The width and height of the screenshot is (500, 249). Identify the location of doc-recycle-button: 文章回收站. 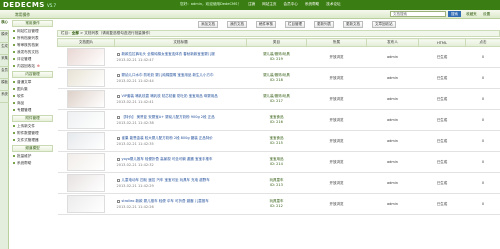
(384, 24).